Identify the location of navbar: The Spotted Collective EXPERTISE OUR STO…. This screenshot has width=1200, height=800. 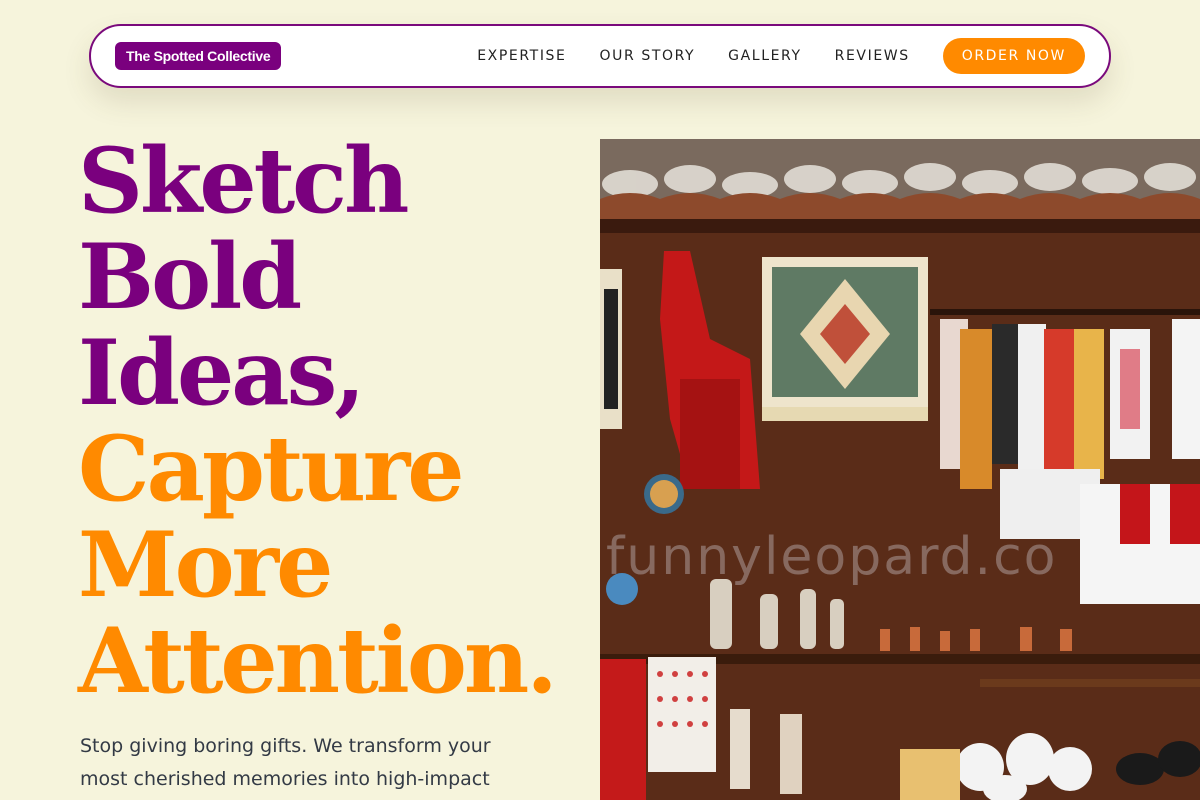
(600, 56).